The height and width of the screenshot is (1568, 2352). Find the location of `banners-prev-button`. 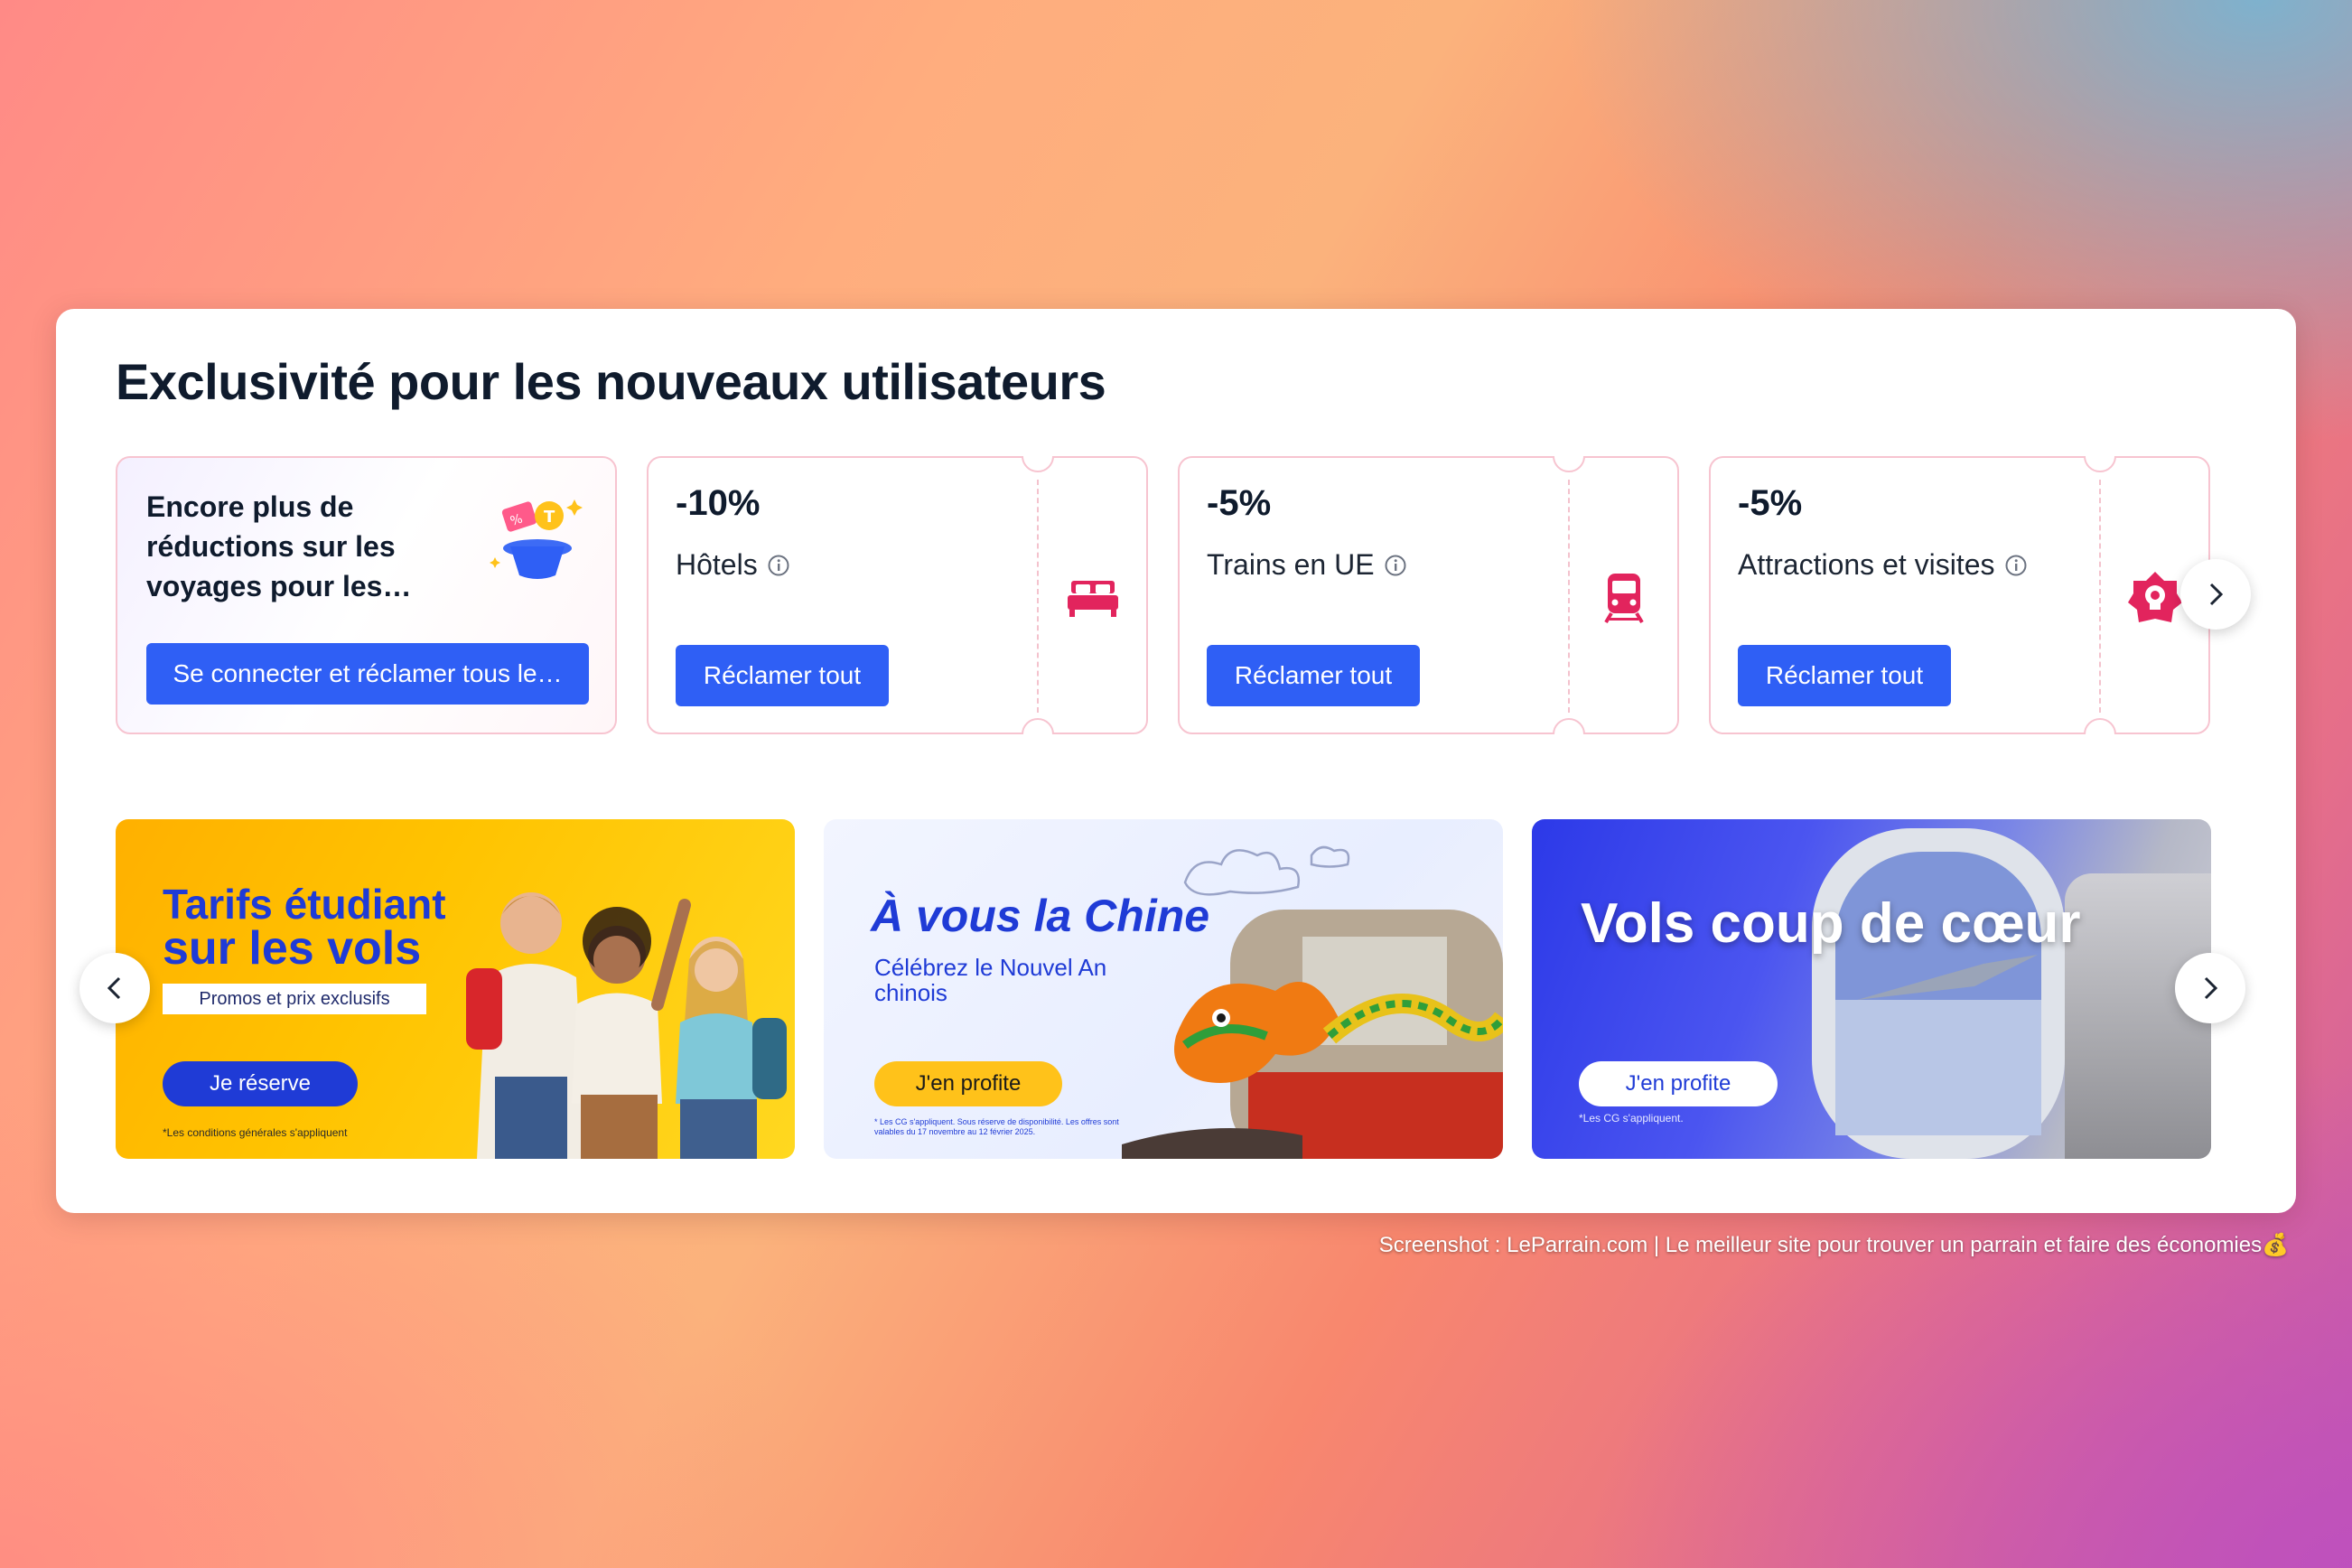

banners-prev-button is located at coordinates (114, 988).